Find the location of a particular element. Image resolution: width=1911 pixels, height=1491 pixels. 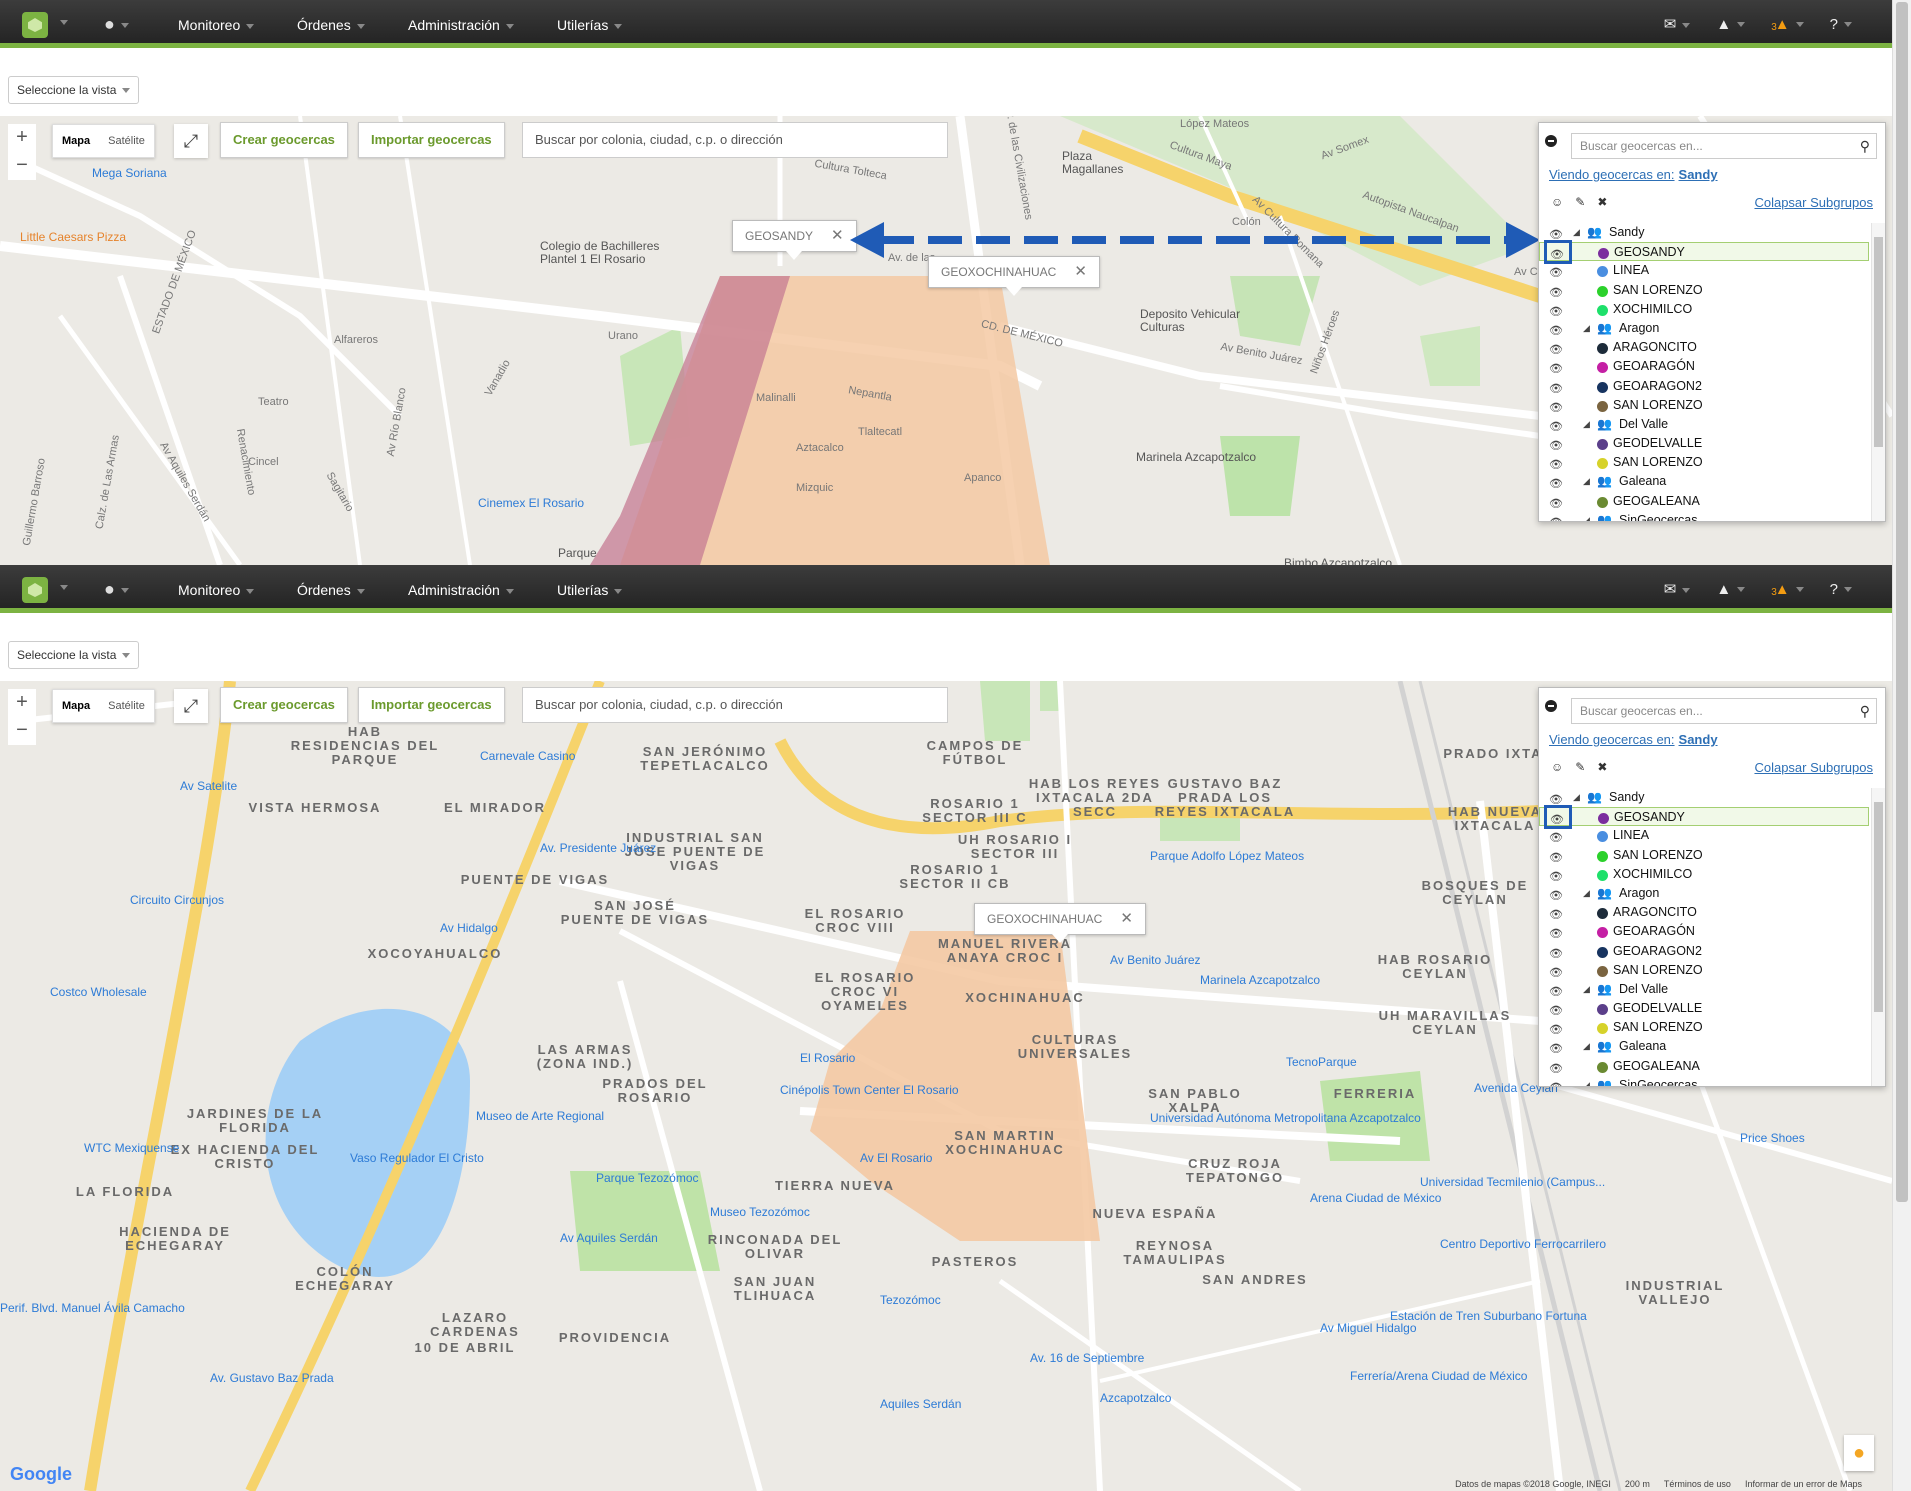

page-scrollbar is located at coordinates (1901, 745).